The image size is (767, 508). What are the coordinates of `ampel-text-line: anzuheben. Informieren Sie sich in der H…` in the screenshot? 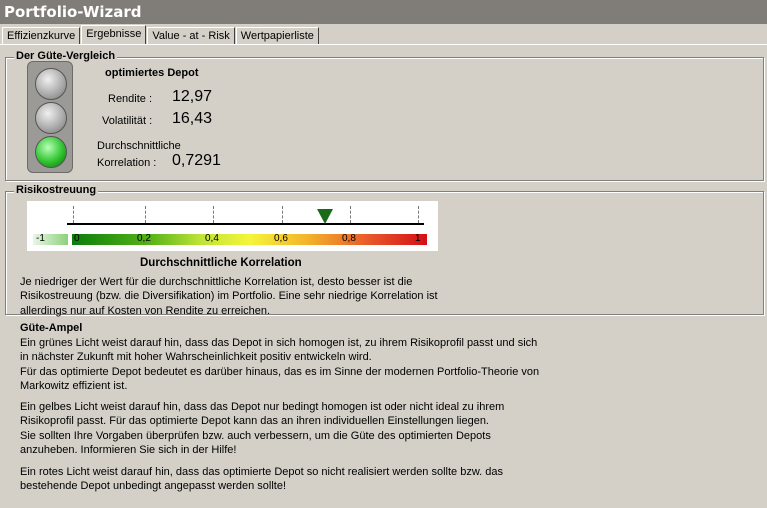 It's located at (128, 449).